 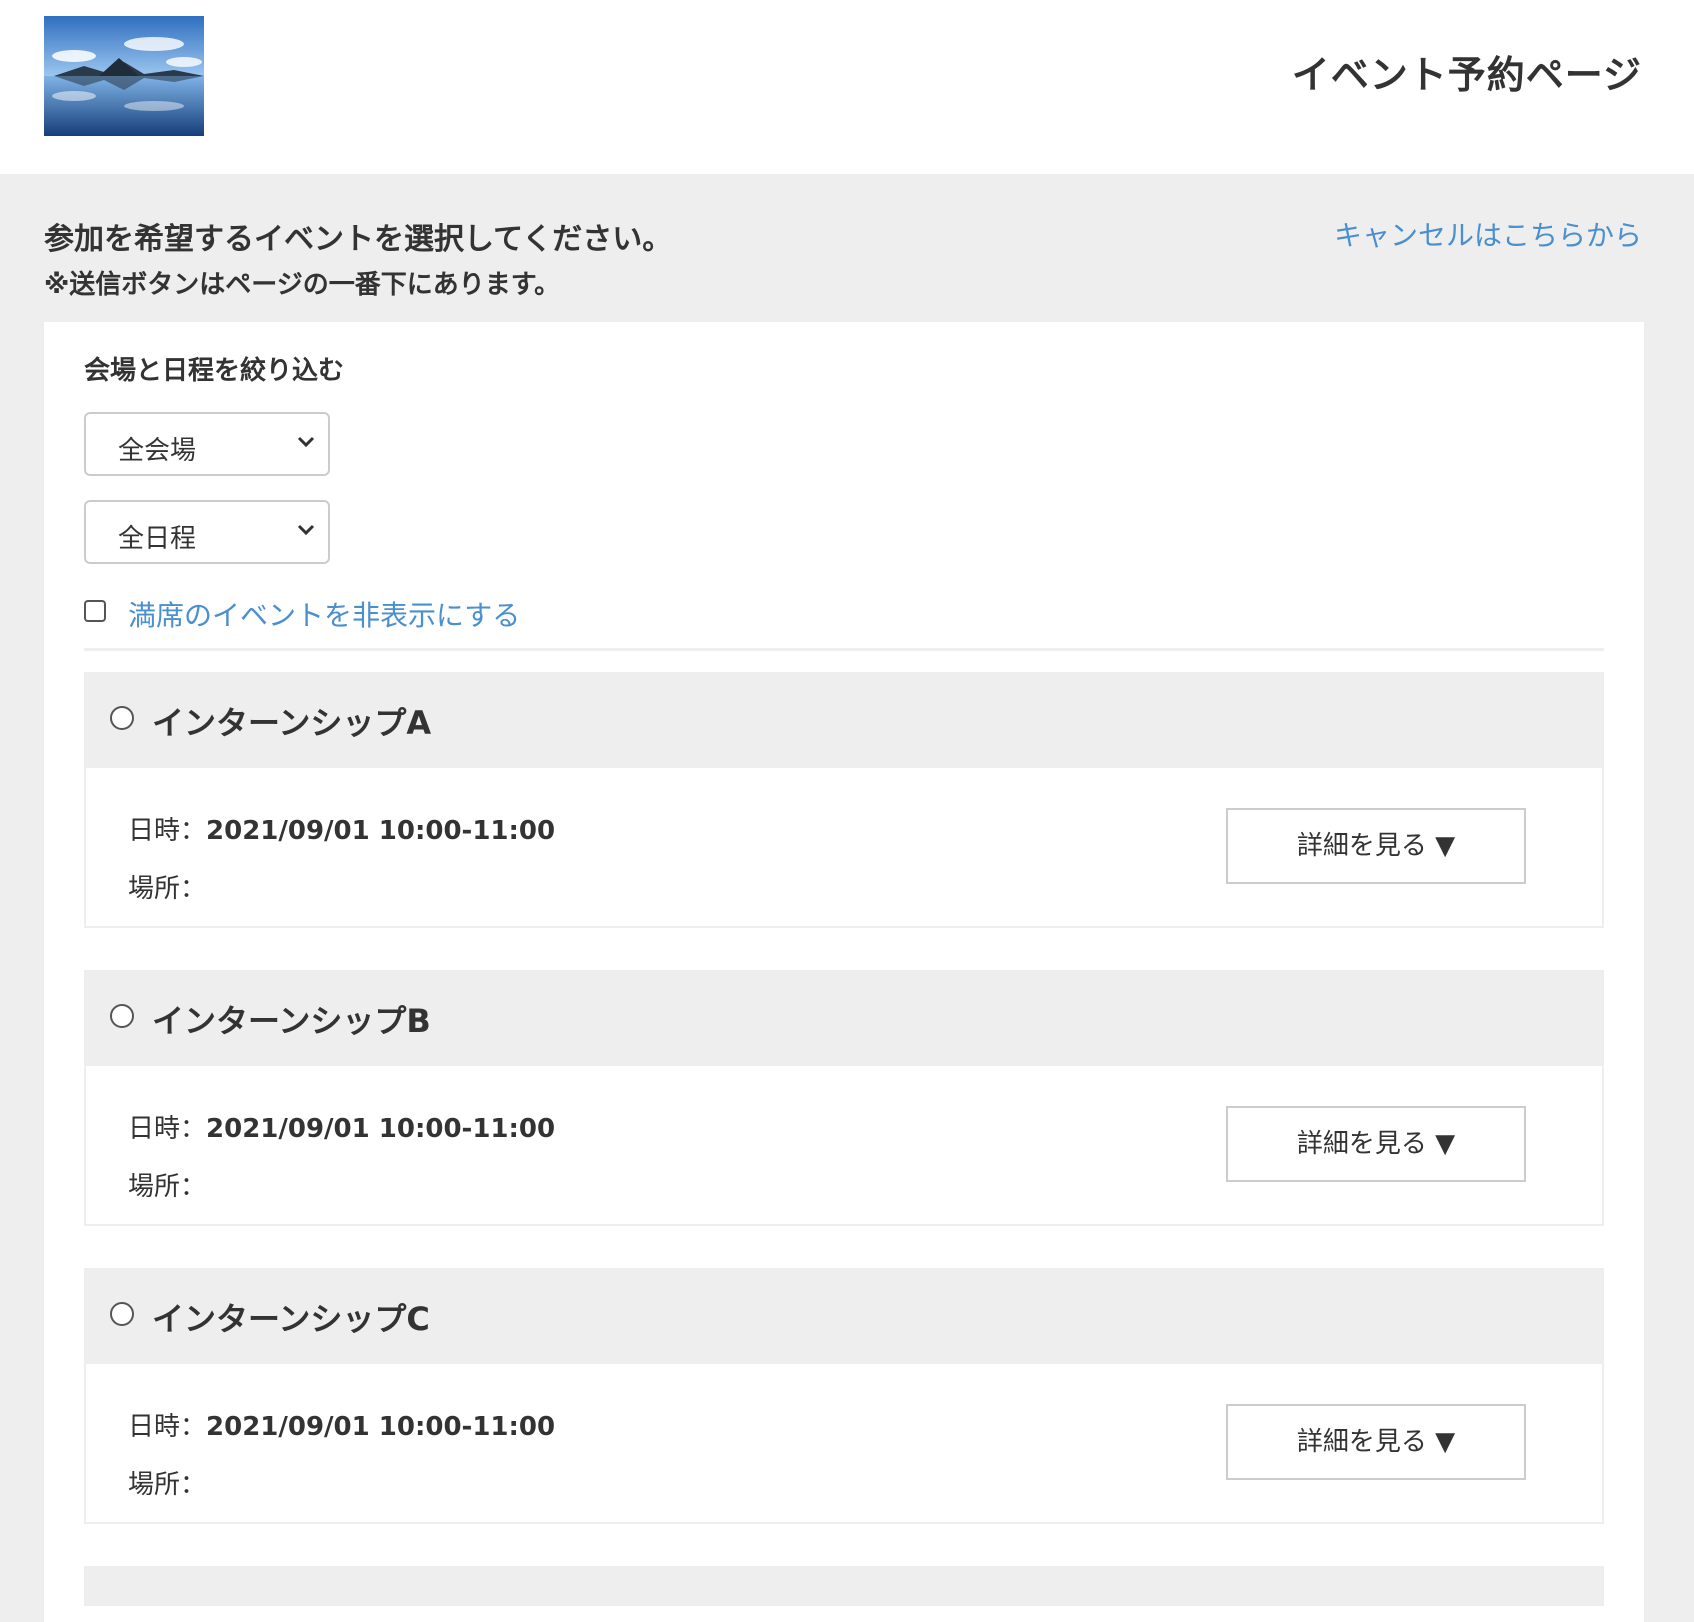 I want to click on cancel-link: キャンセルはこちらから, so click(x=1488, y=234).